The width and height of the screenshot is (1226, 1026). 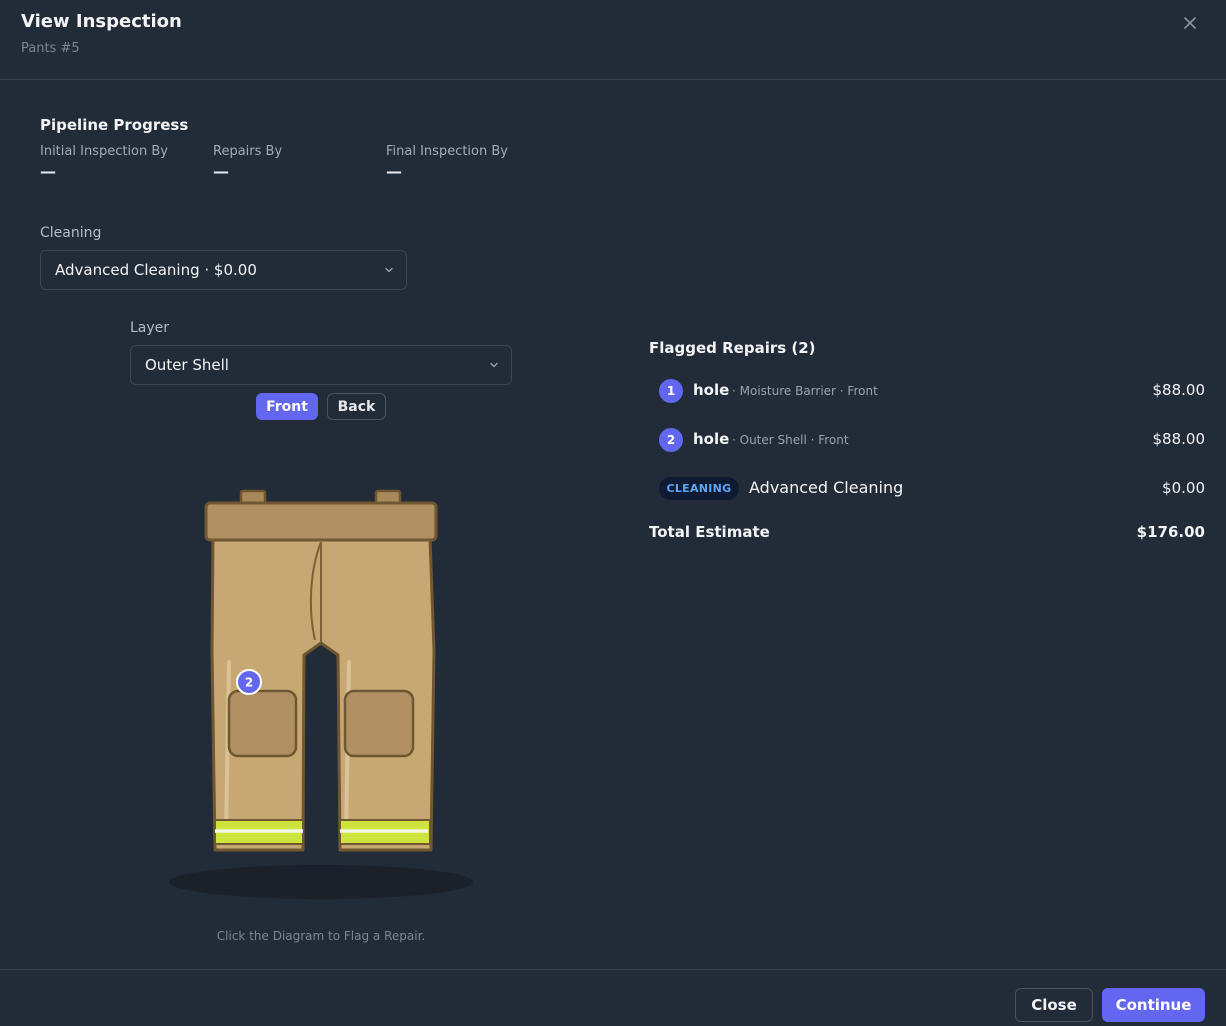 I want to click on knee-pad-right, so click(x=379, y=723).